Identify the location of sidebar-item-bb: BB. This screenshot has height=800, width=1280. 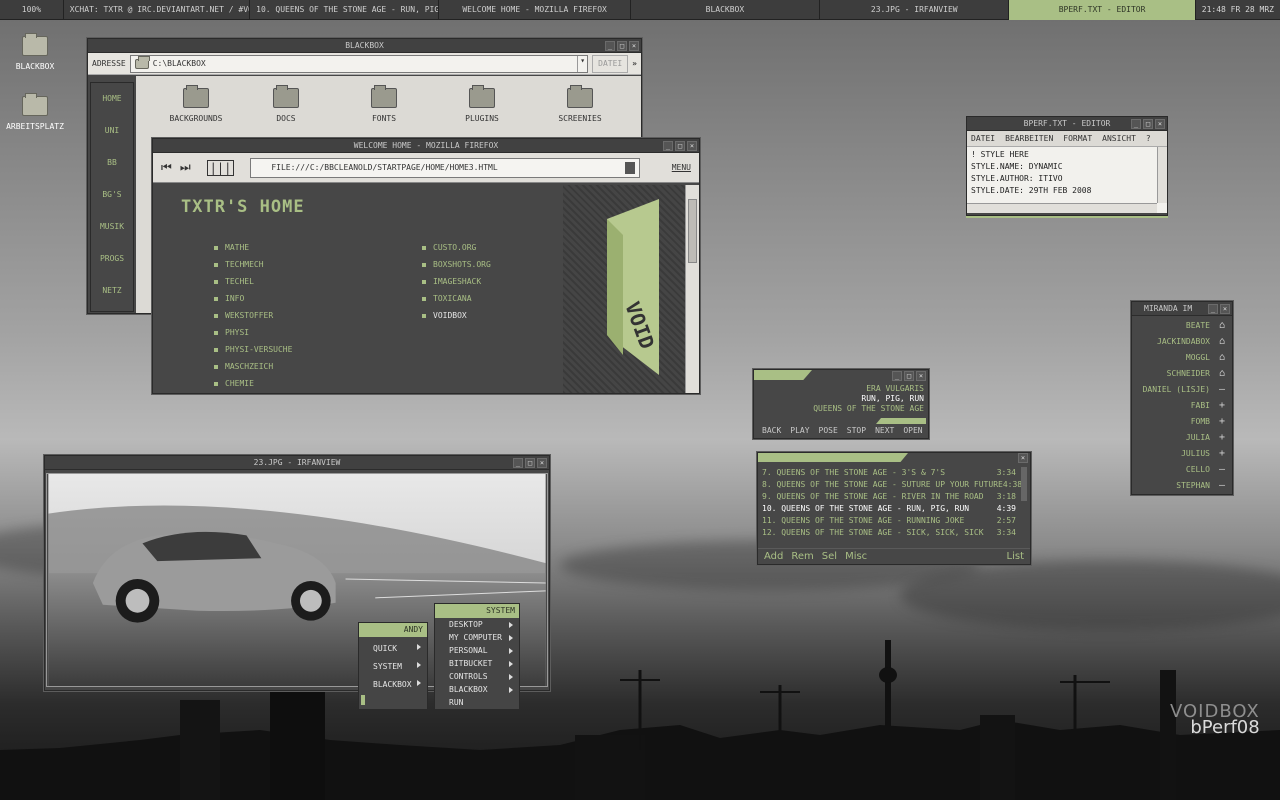
(112, 163).